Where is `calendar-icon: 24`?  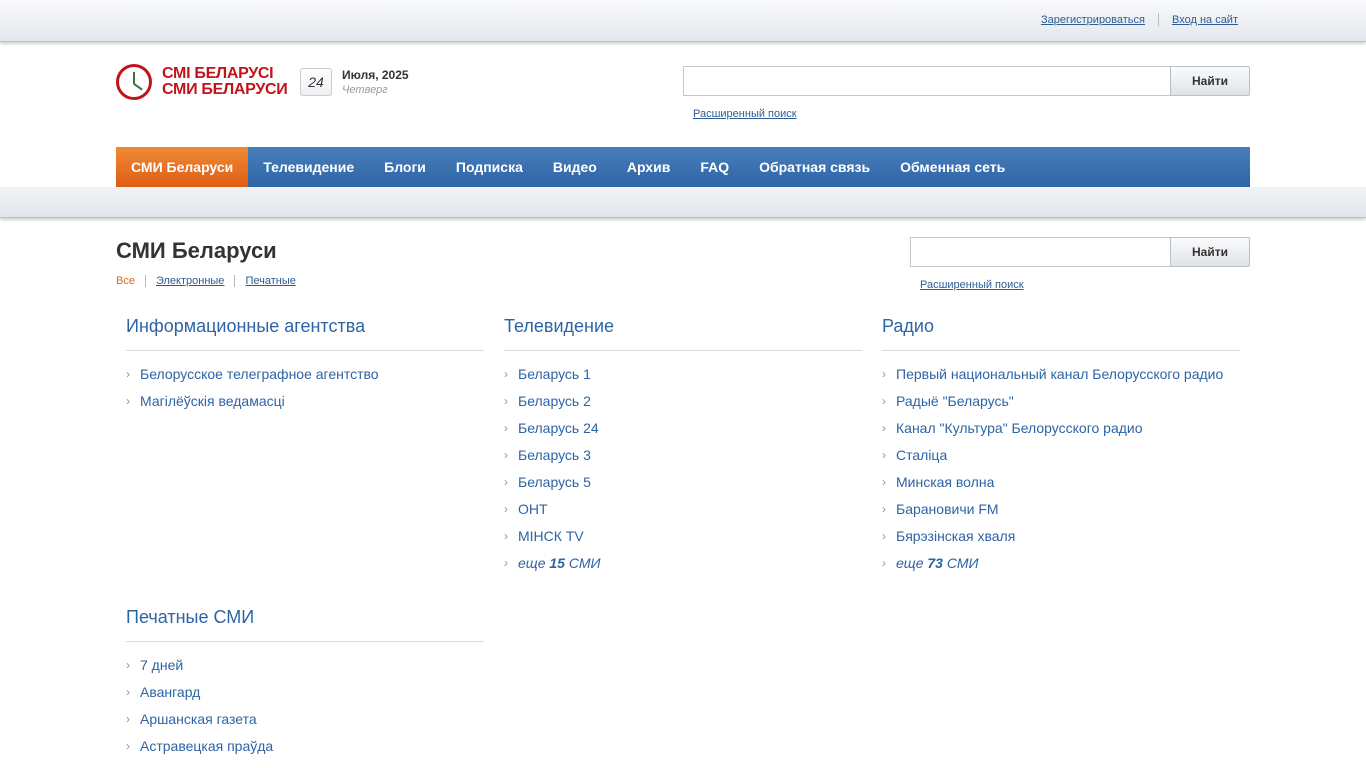 calendar-icon: 24 is located at coordinates (316, 82).